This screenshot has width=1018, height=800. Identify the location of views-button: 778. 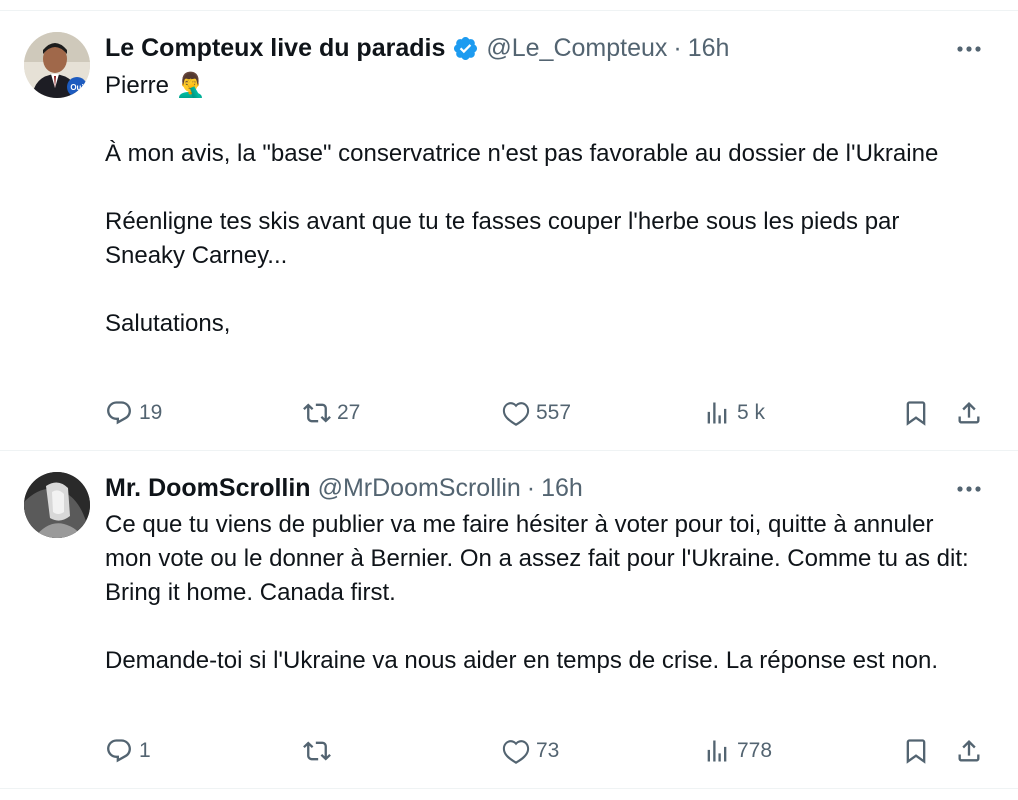
(737, 751).